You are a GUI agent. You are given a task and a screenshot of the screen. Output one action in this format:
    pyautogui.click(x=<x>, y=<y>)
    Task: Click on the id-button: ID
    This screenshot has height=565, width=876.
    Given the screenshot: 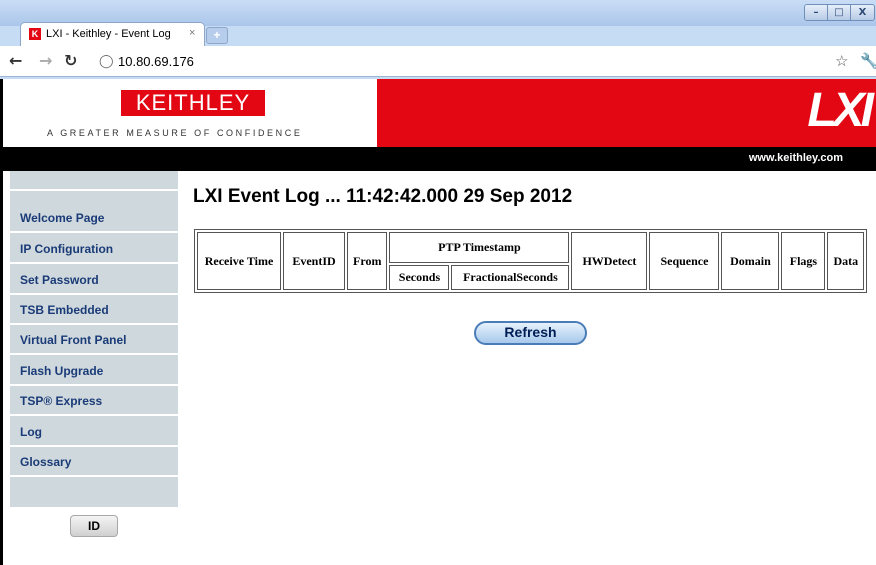 What is the action you would take?
    pyautogui.click(x=94, y=526)
    